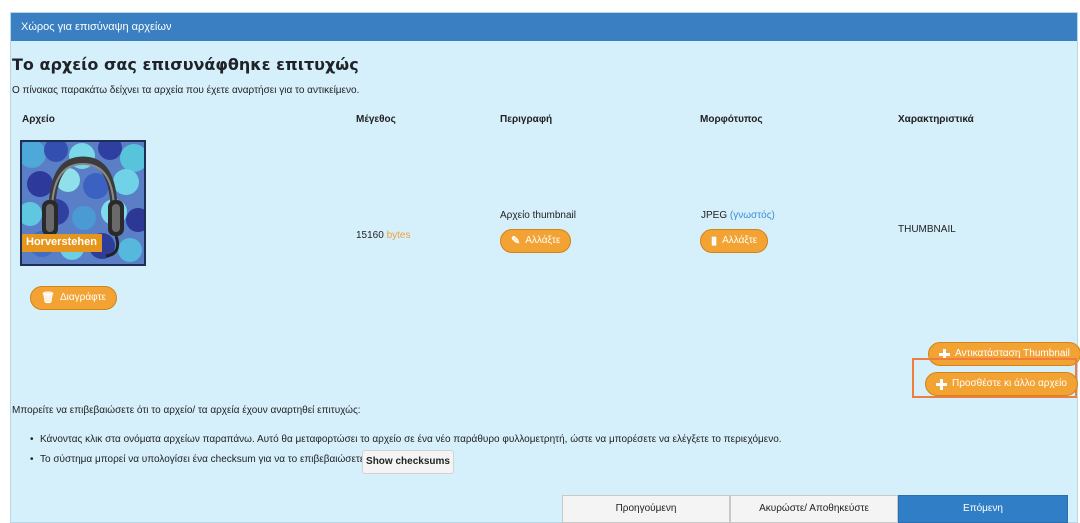  What do you see at coordinates (48, 298) in the screenshot?
I see `trash-icon: 🗑` at bounding box center [48, 298].